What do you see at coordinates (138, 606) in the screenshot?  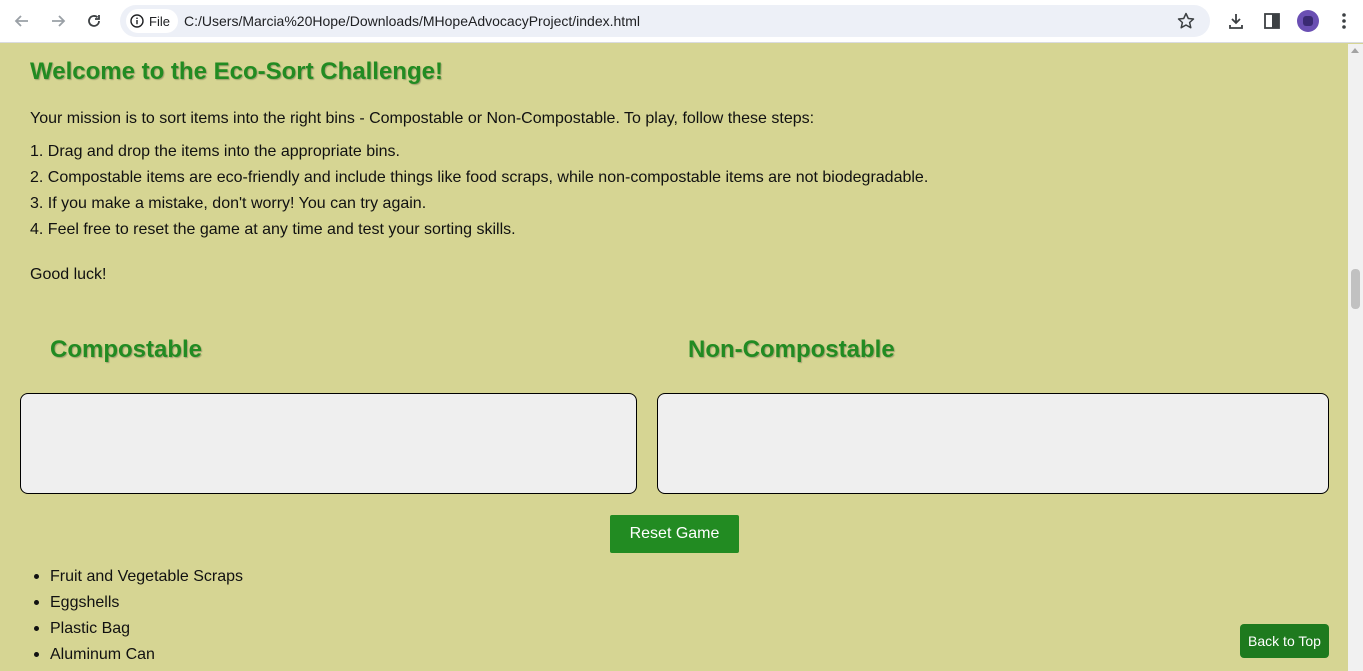 I see `draggable-item: Eggshells` at bounding box center [138, 606].